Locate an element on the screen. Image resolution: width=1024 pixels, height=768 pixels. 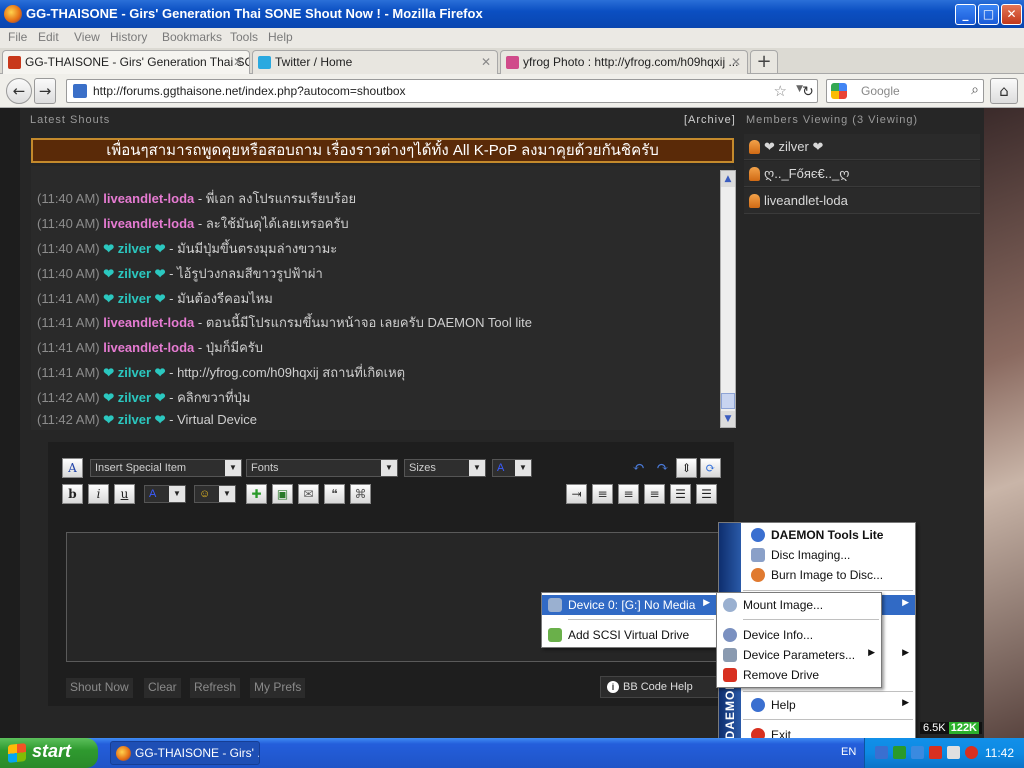
underline-button: u is located at coordinates (124, 494).